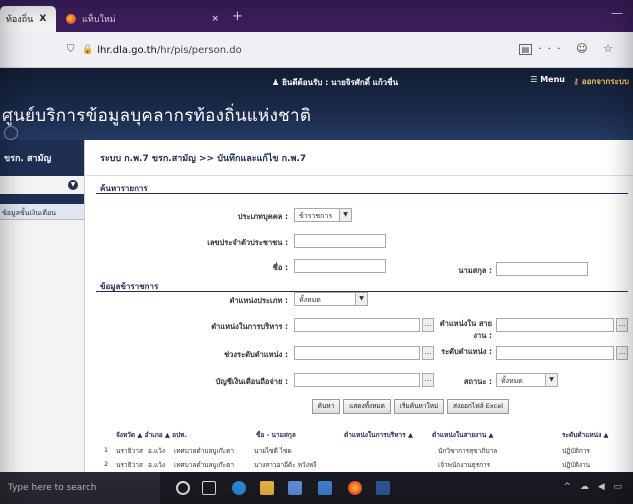 Image resolution: width=633 pixels, height=504 pixels. What do you see at coordinates (295, 488) in the screenshot?
I see `store-icon` at bounding box center [295, 488].